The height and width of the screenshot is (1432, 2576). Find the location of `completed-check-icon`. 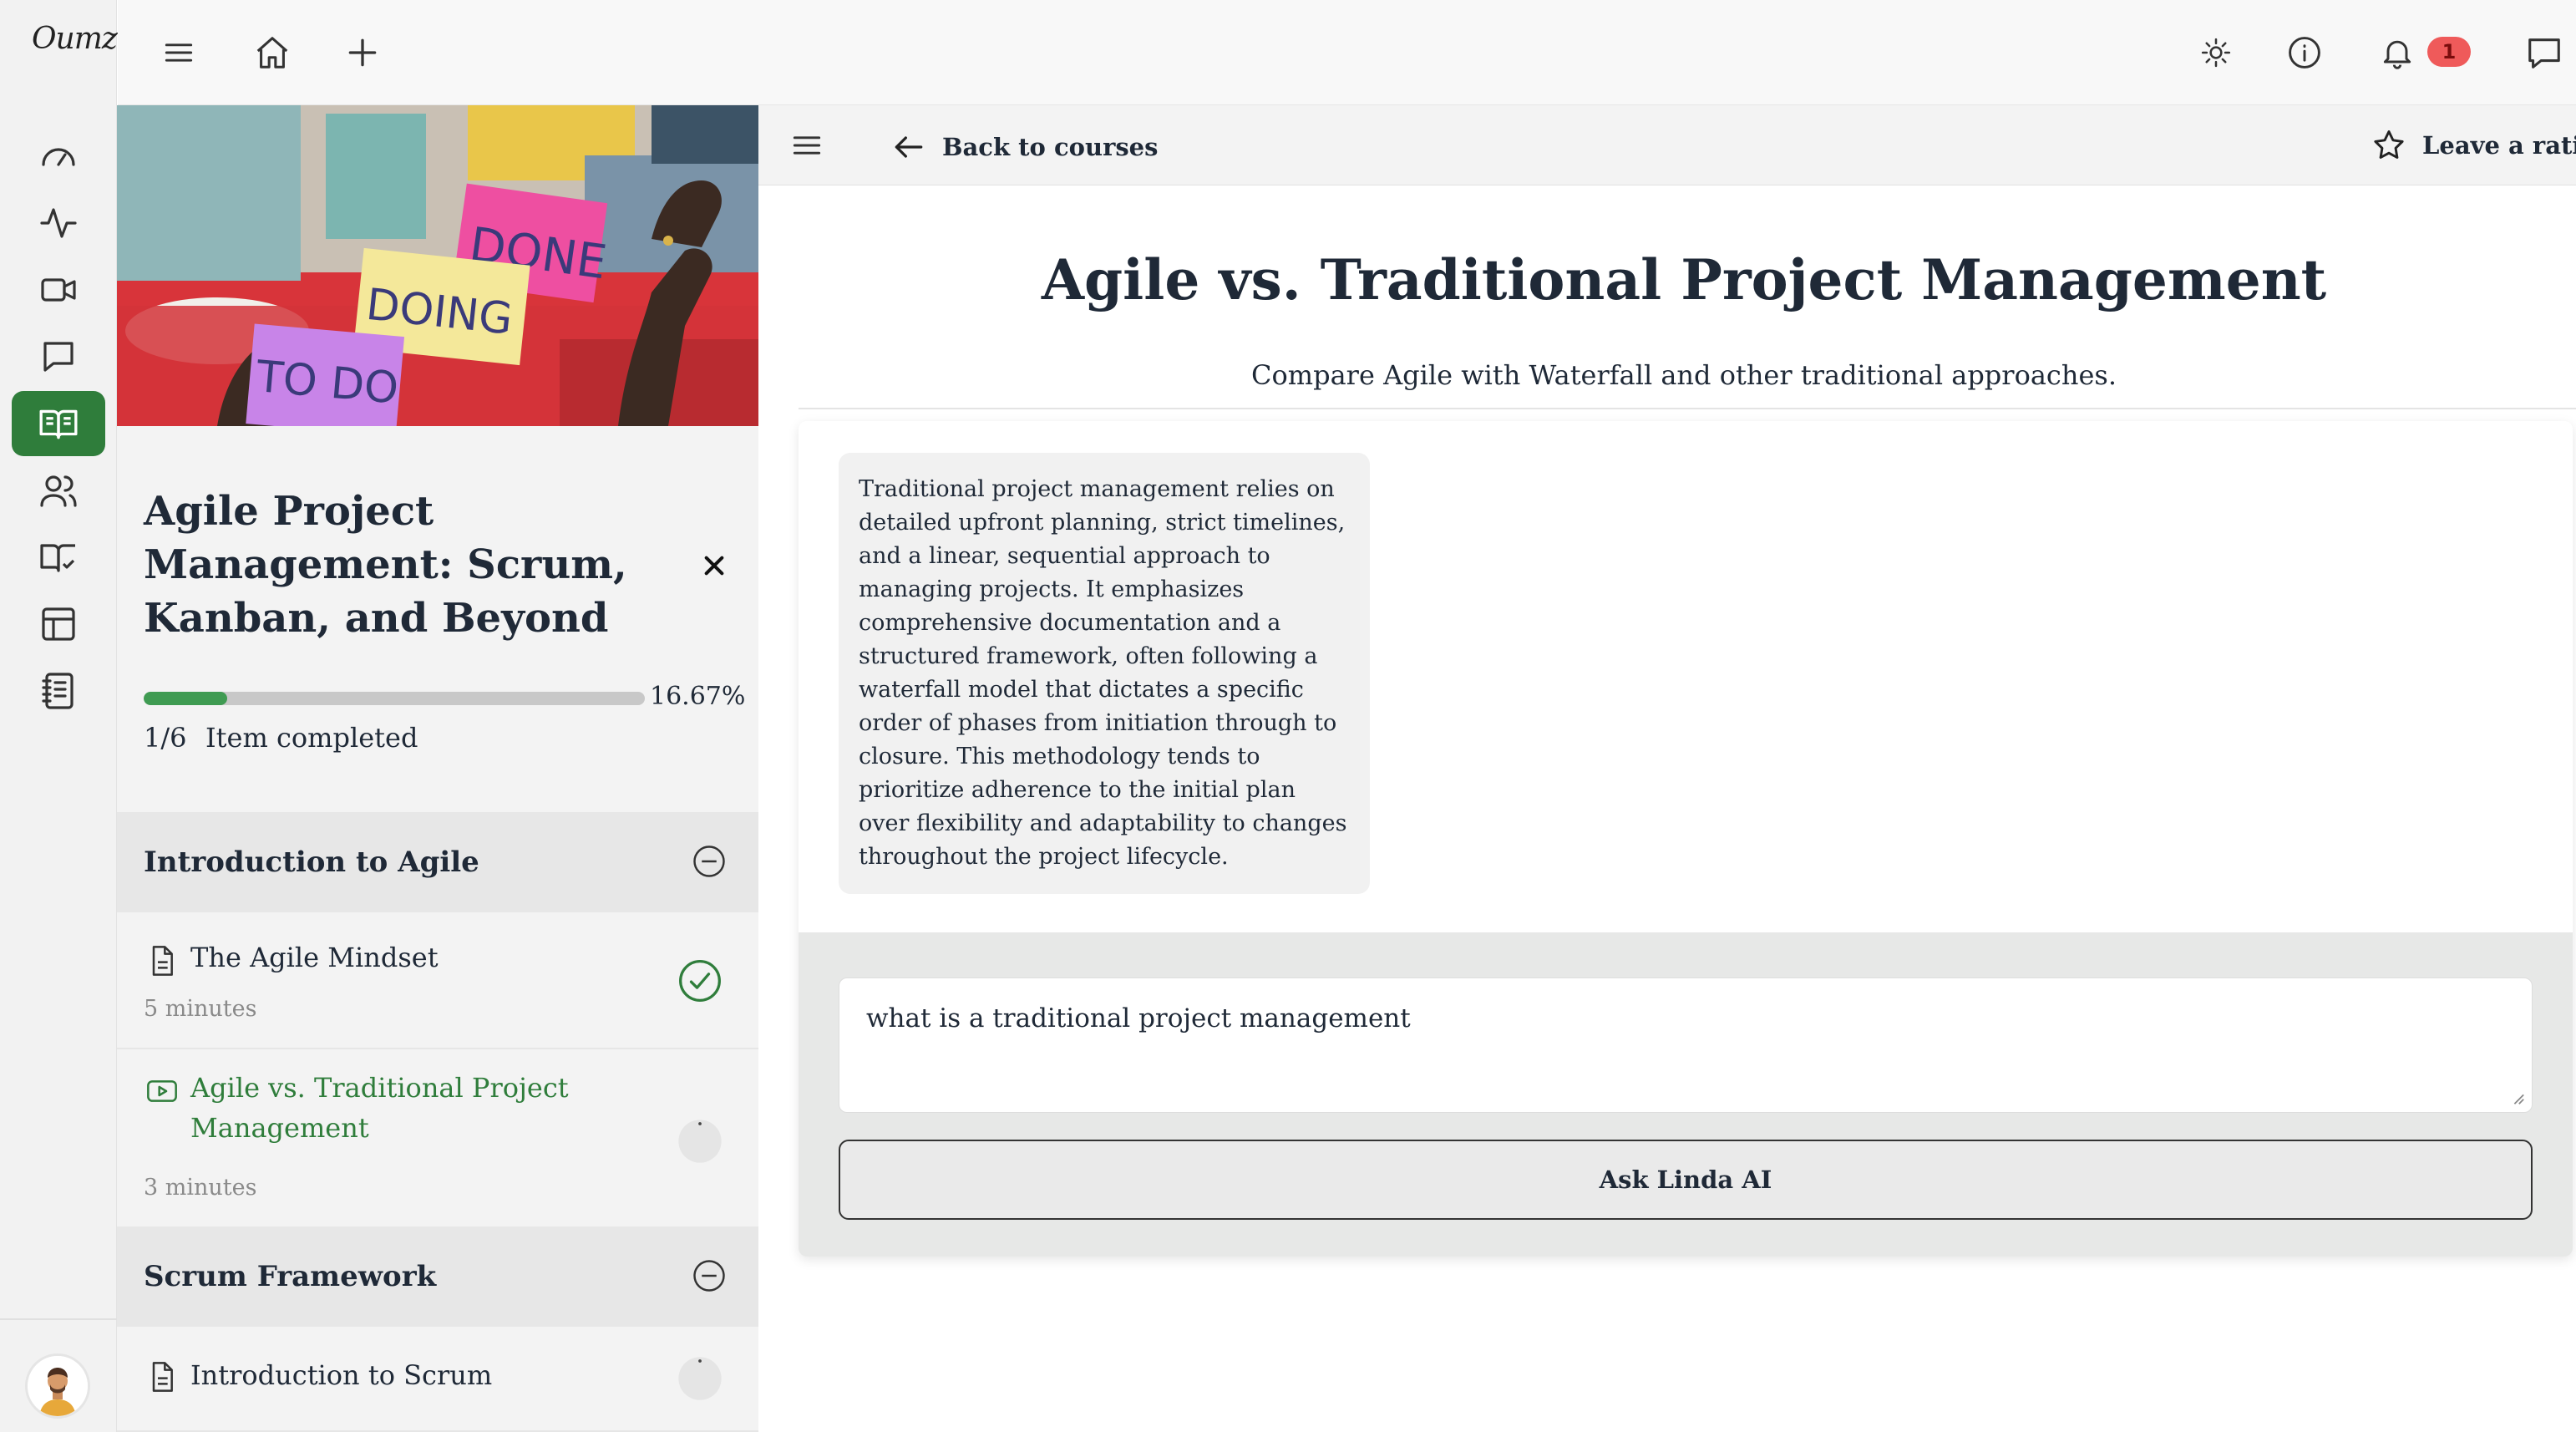

completed-check-icon is located at coordinates (700, 981).